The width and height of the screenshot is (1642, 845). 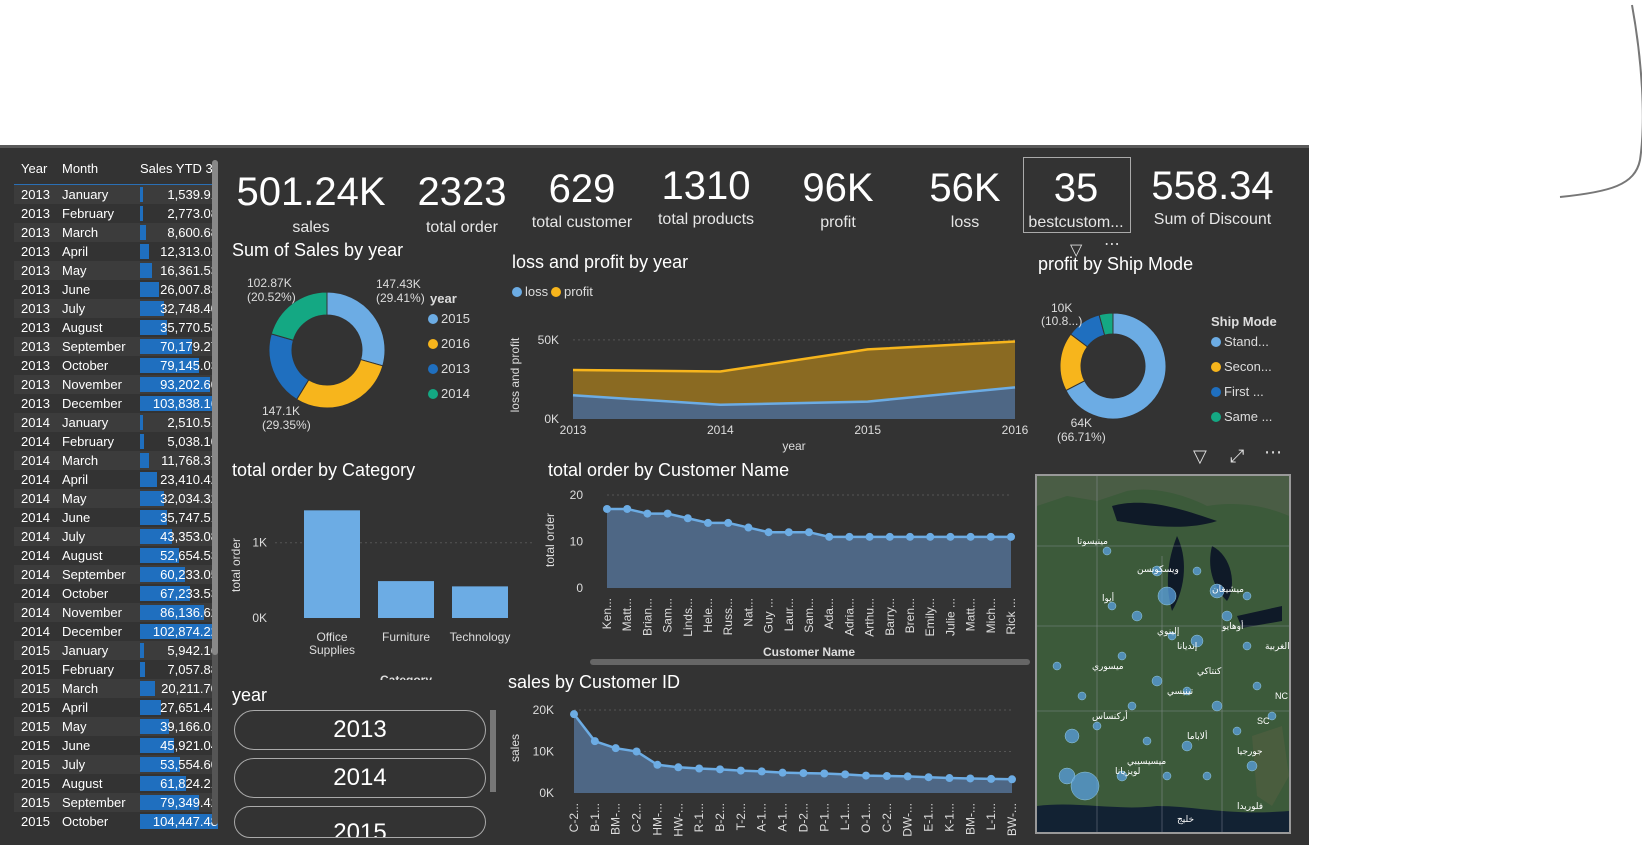 I want to click on more-options-icon: ⋯, so click(x=1112, y=244).